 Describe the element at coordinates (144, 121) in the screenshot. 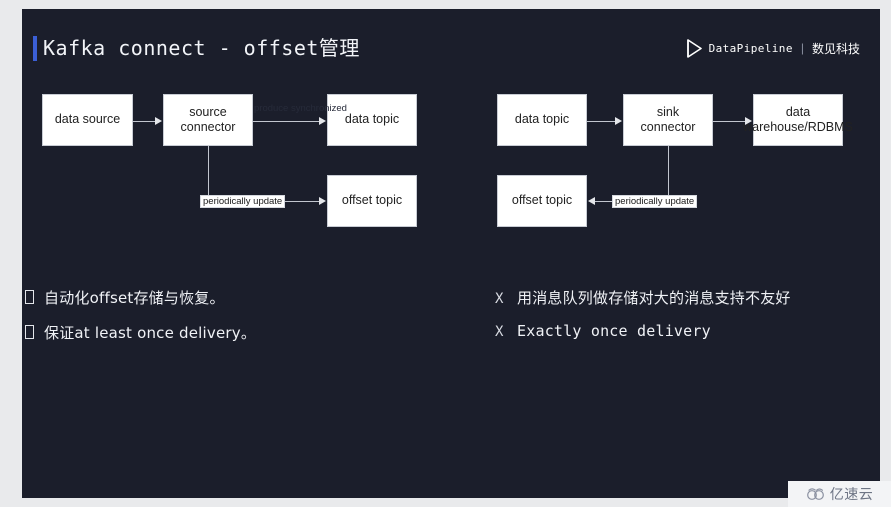

I see `edge-source-to-connector` at that location.